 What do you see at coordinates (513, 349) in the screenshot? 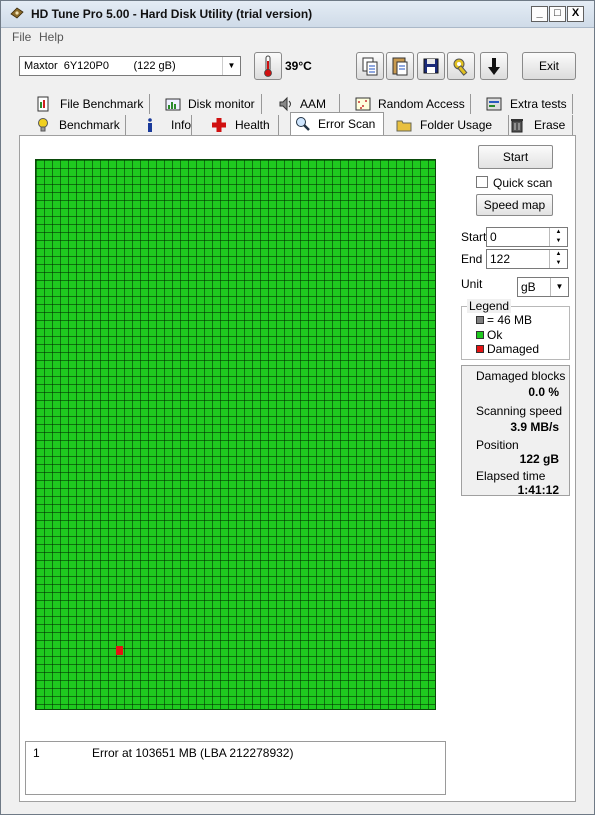
I see `legend-damaged-label: Damaged` at bounding box center [513, 349].